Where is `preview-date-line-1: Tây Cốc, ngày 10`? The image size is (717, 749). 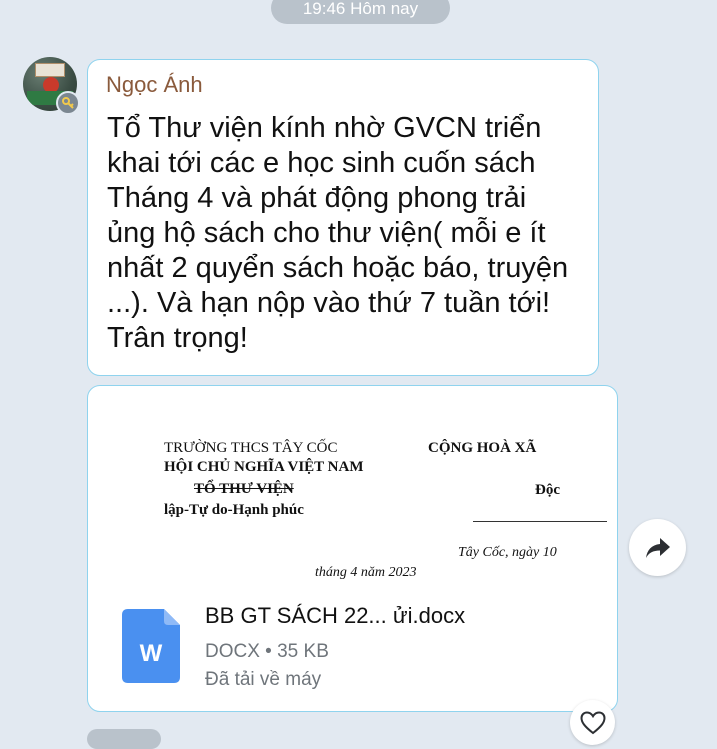 preview-date-line-1: Tây Cốc, ngày 10 is located at coordinates (507, 552).